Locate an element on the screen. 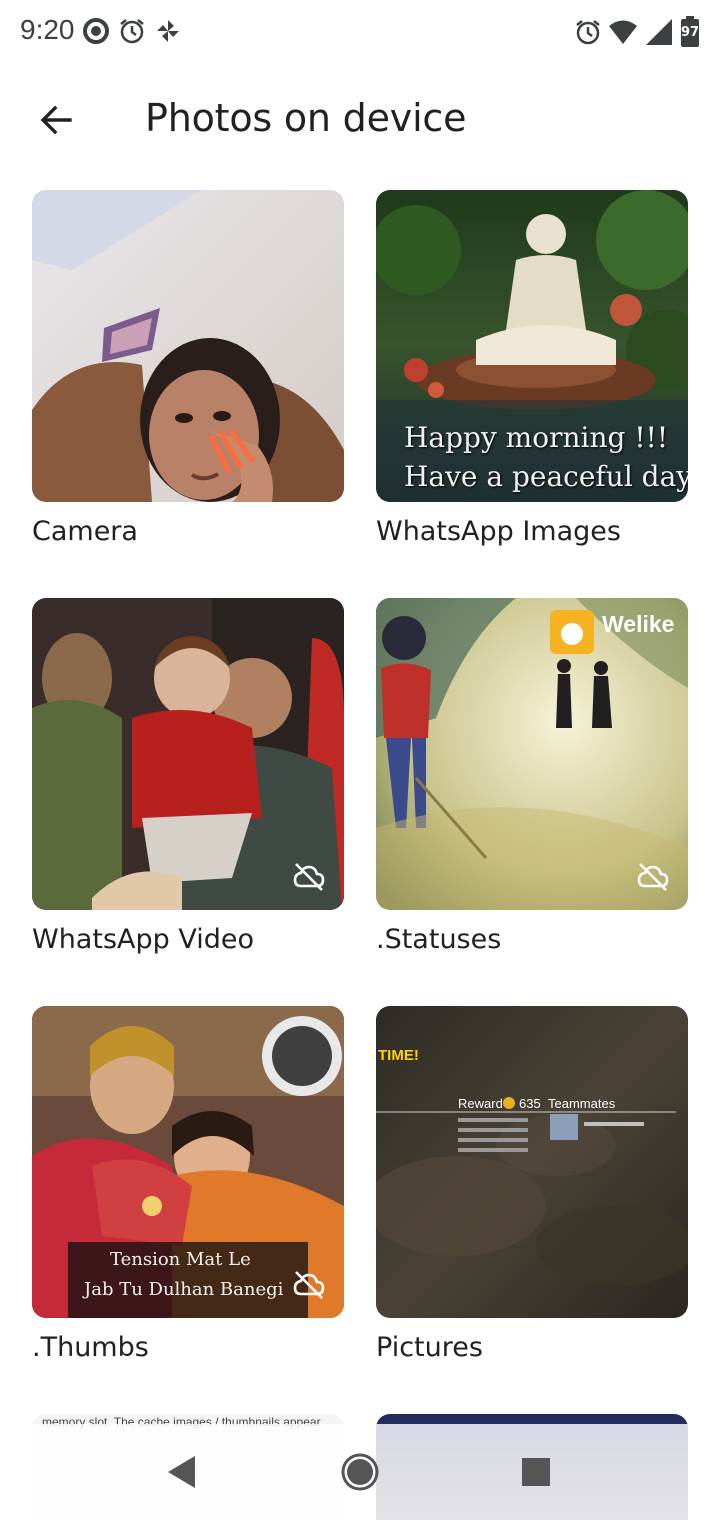 This screenshot has width=720, height=1520. welike-logo-text: Welike is located at coordinates (638, 624).